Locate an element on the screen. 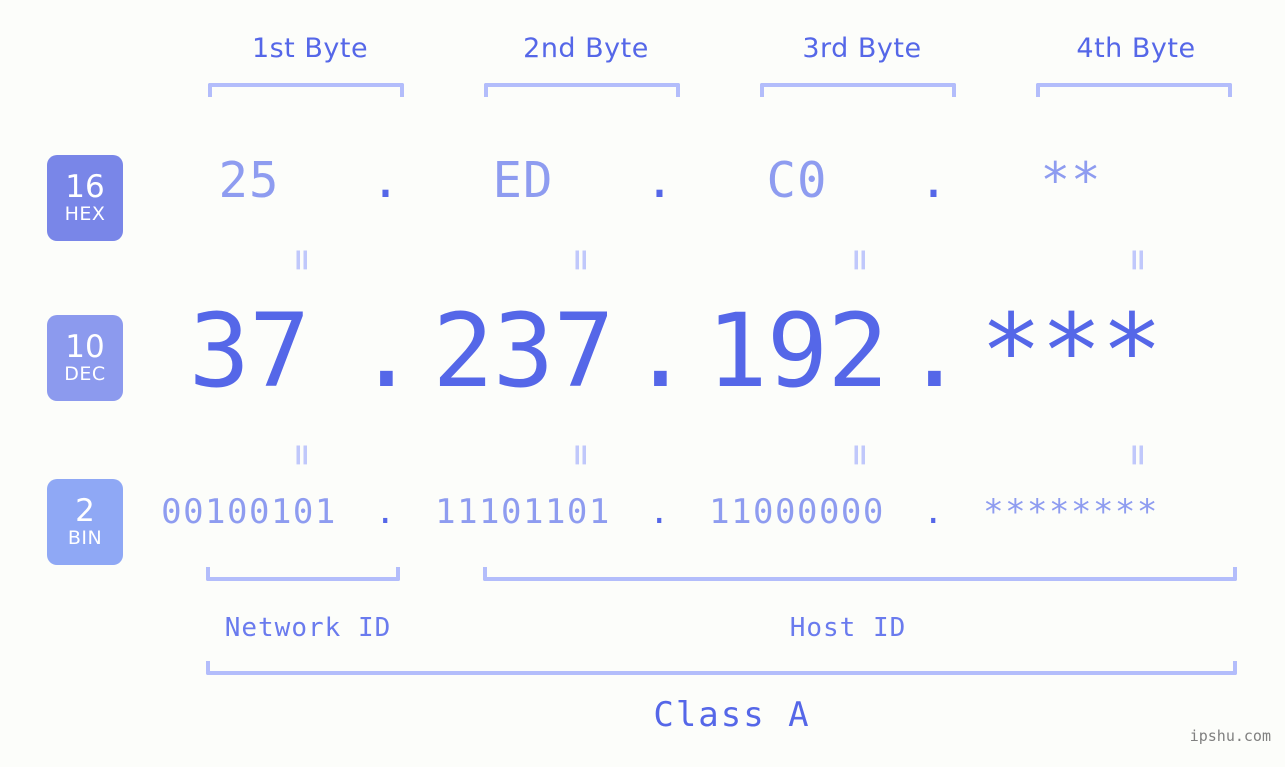 The image size is (1285, 767). hex-byte-3: C0 is located at coordinates (797, 180).